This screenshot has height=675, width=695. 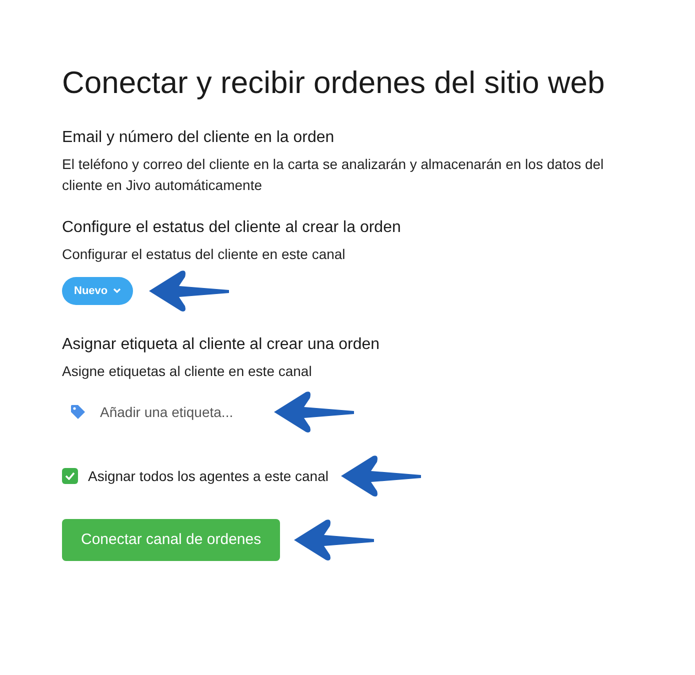 I want to click on page-title: Conectar y recibir ordenes del sitio web, so click(x=334, y=83).